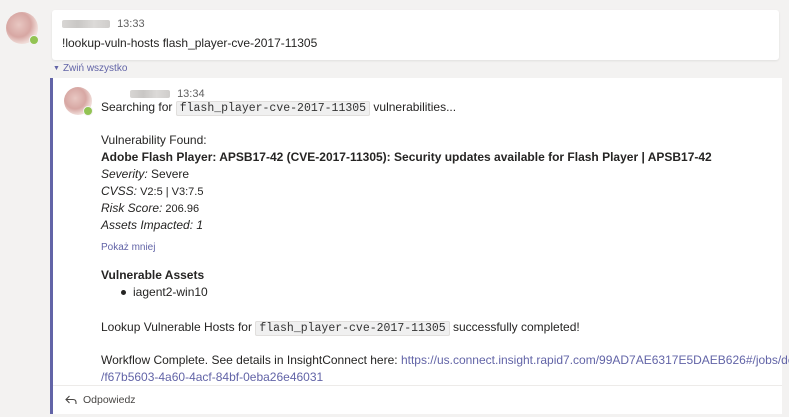  What do you see at coordinates (417, 385) in the screenshot?
I see `divider` at bounding box center [417, 385].